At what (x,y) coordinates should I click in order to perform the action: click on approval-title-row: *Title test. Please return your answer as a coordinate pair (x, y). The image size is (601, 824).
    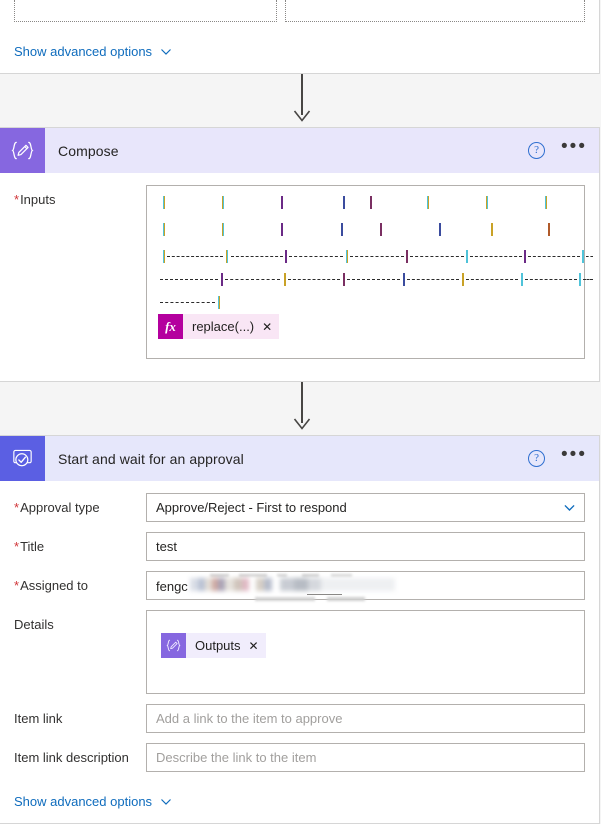
    Looking at the image, I should click on (299, 546).